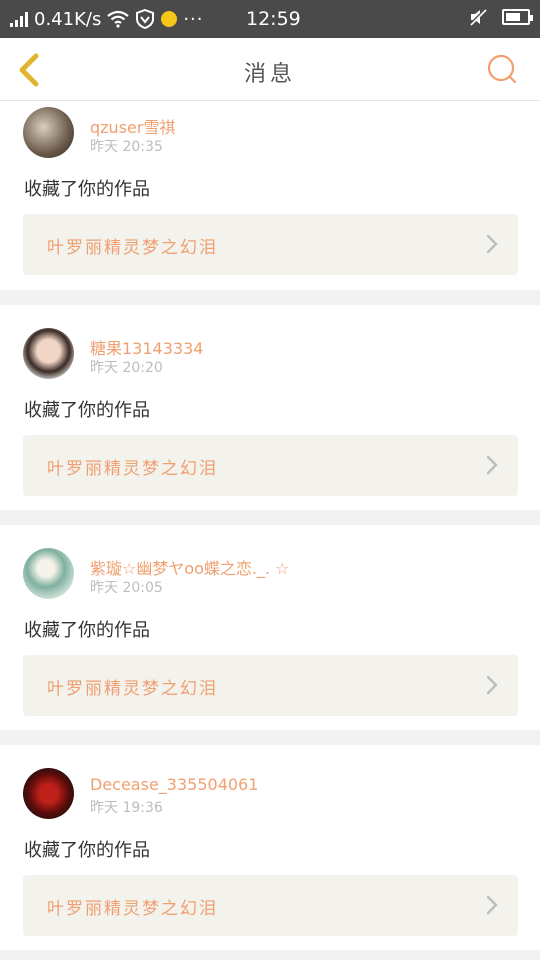 The image size is (540, 960). What do you see at coordinates (126, 808) in the screenshot?
I see `message-time: 昨天 19:36` at bounding box center [126, 808].